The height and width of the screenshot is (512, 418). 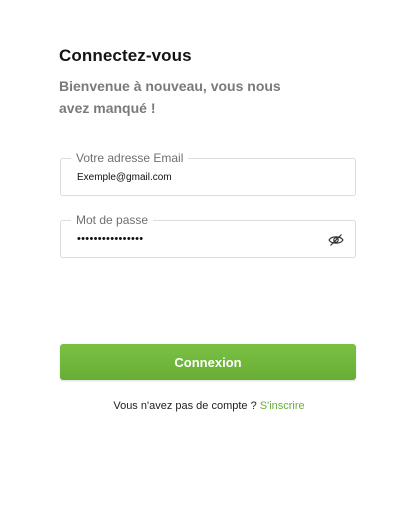 I want to click on email-input: Exemple@gmail.com, so click(x=124, y=178).